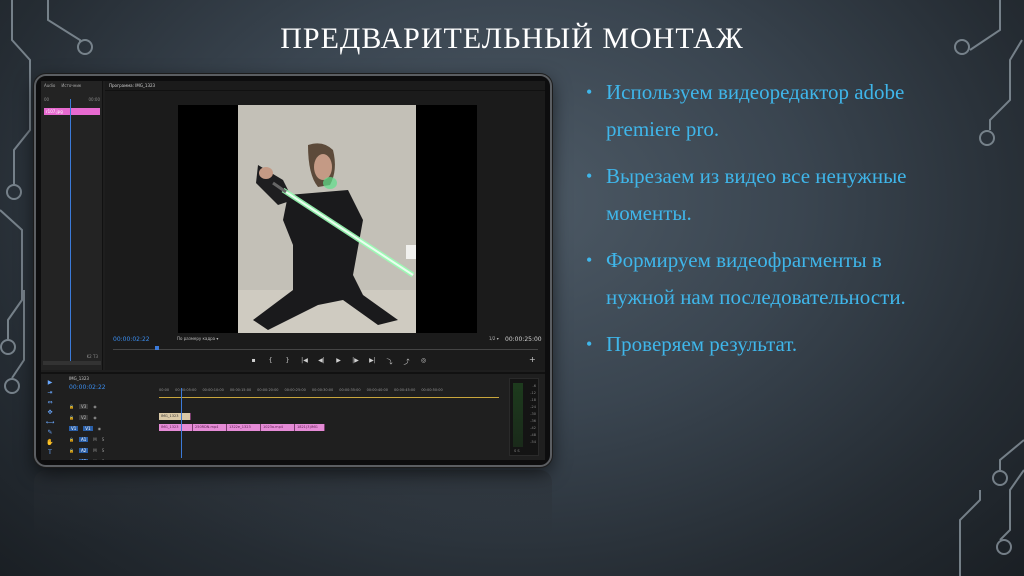 The image size is (1024, 576). Describe the element at coordinates (83, 450) in the screenshot. I see `track-name: A2` at that location.